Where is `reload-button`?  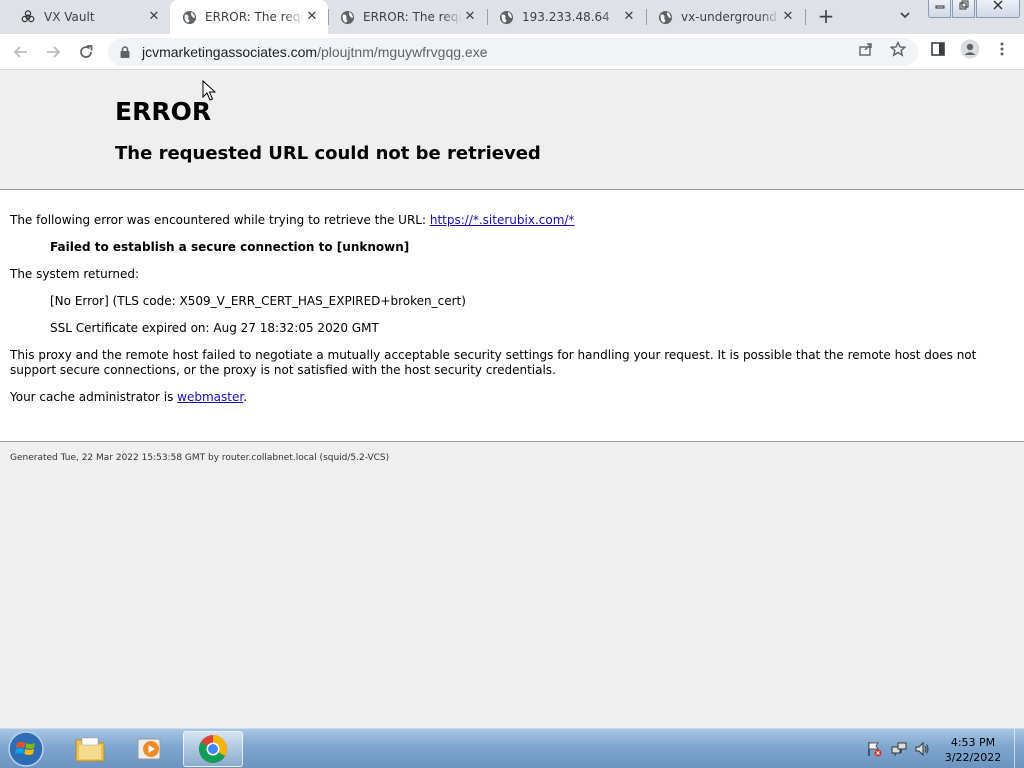
reload-button is located at coordinates (86, 52).